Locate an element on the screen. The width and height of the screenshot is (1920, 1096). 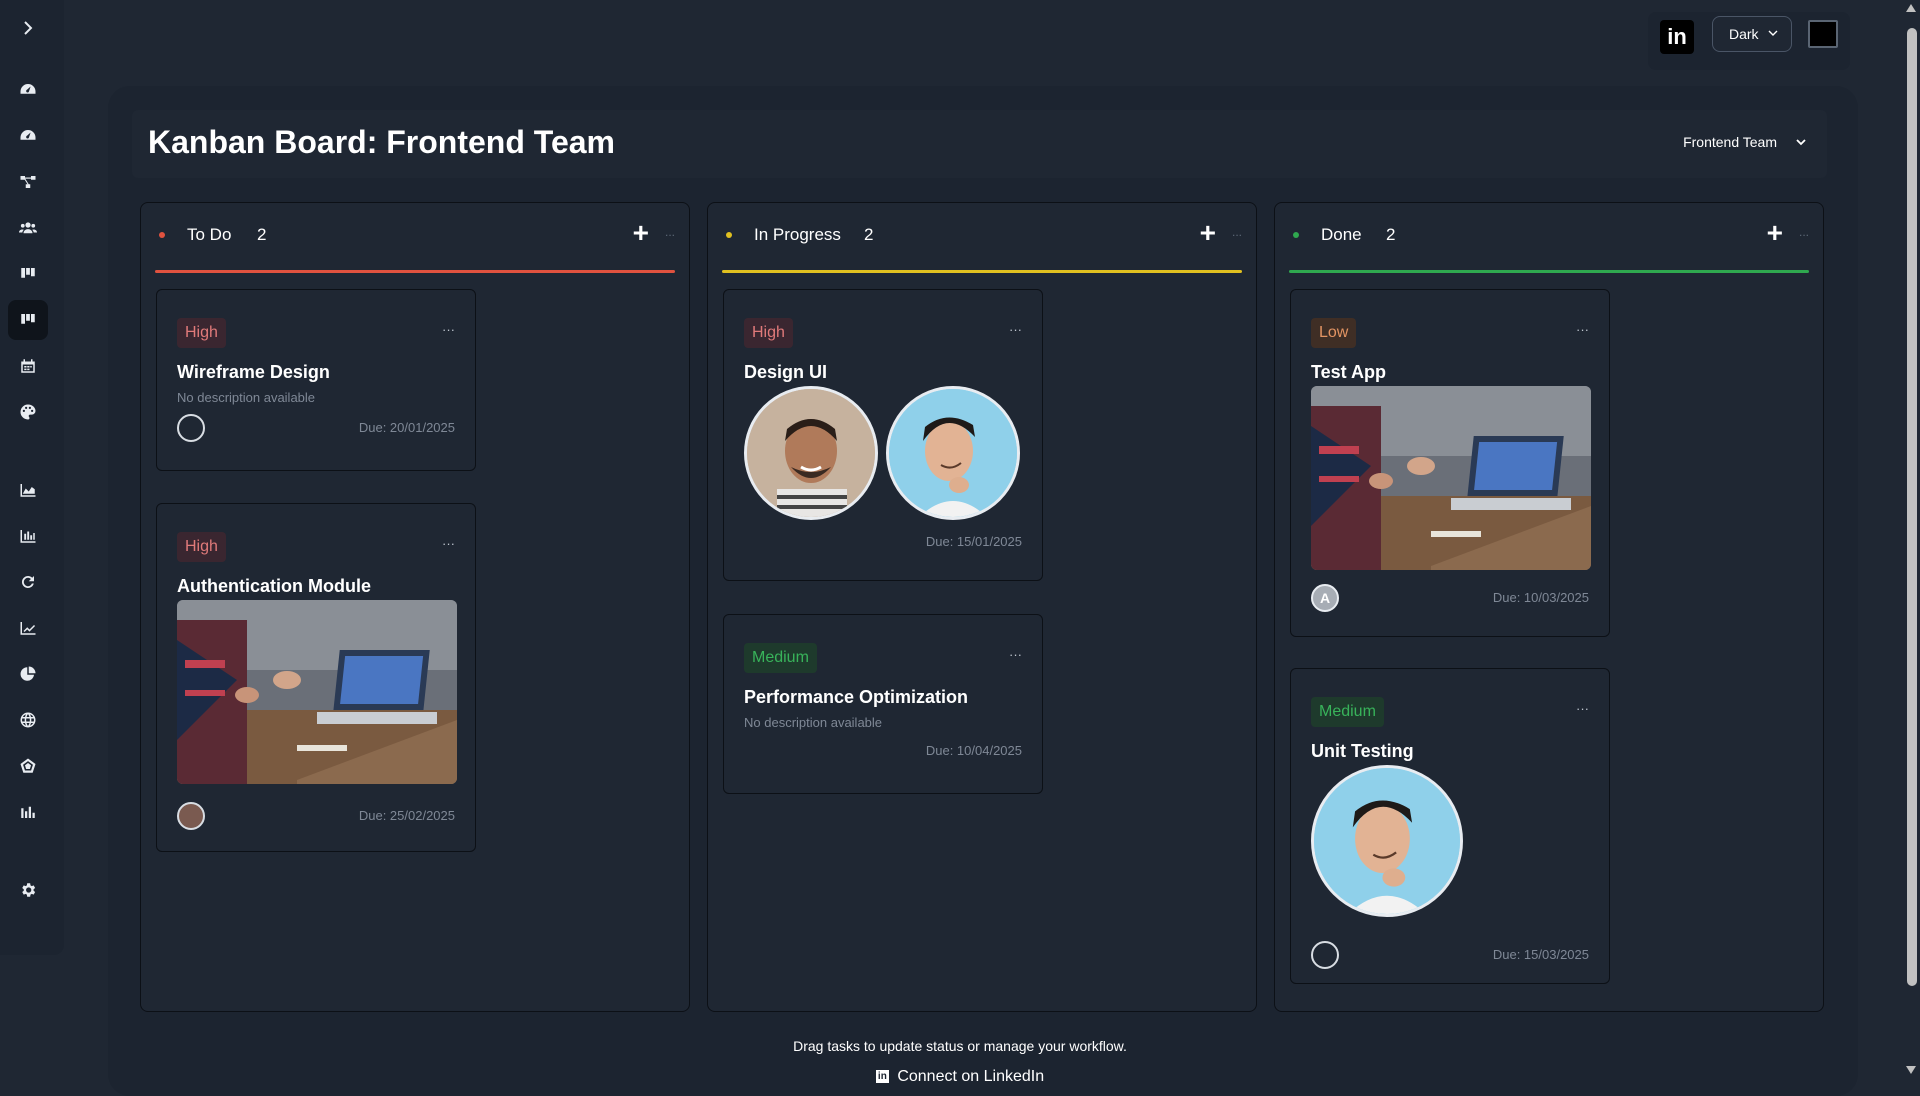
palette-icon is located at coordinates (28, 412).